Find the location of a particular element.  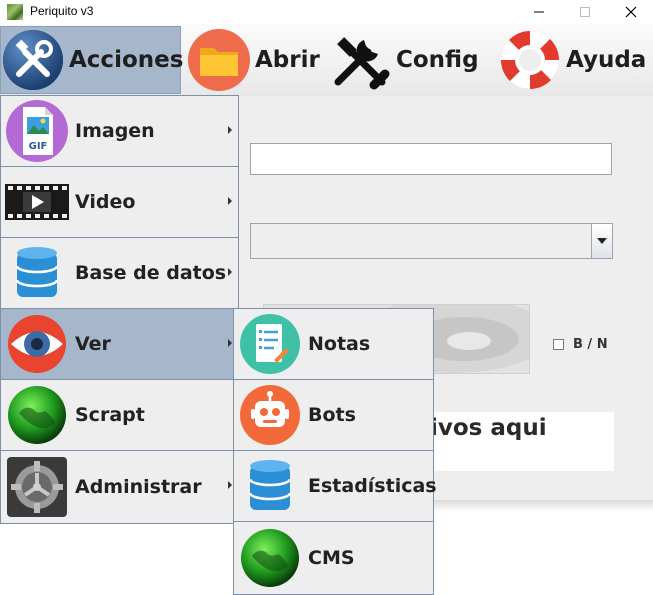

combo-dropdown-button is located at coordinates (601, 241).